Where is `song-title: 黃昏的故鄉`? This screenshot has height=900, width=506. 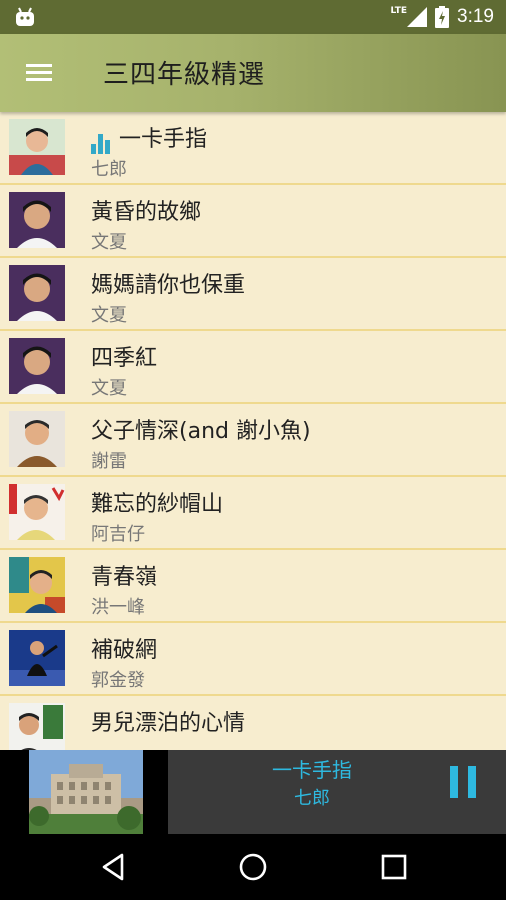 song-title: 黃昏的故鄉 is located at coordinates (146, 212).